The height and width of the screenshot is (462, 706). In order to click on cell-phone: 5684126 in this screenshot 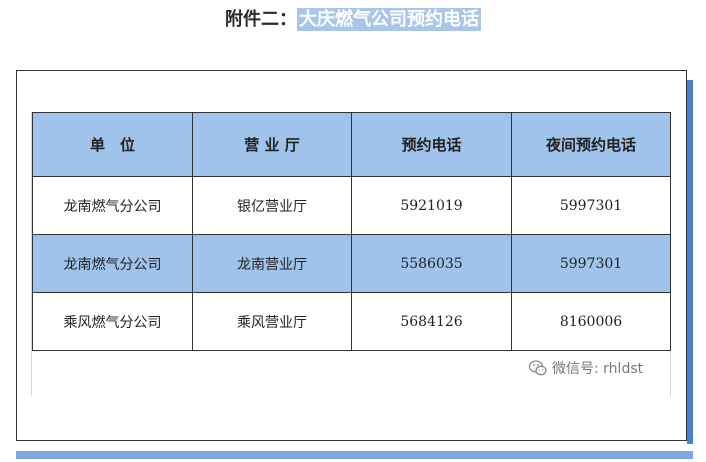, I will do `click(431, 321)`.